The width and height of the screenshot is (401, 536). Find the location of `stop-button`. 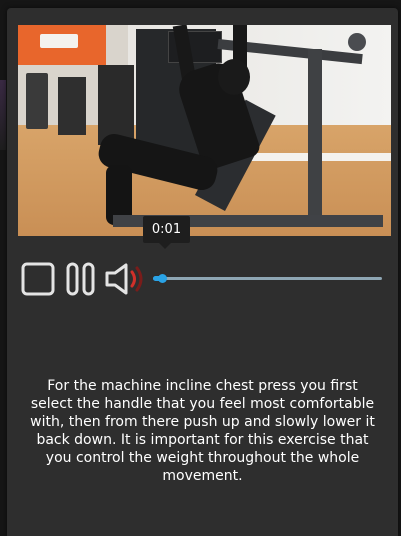

stop-button is located at coordinates (38, 279).